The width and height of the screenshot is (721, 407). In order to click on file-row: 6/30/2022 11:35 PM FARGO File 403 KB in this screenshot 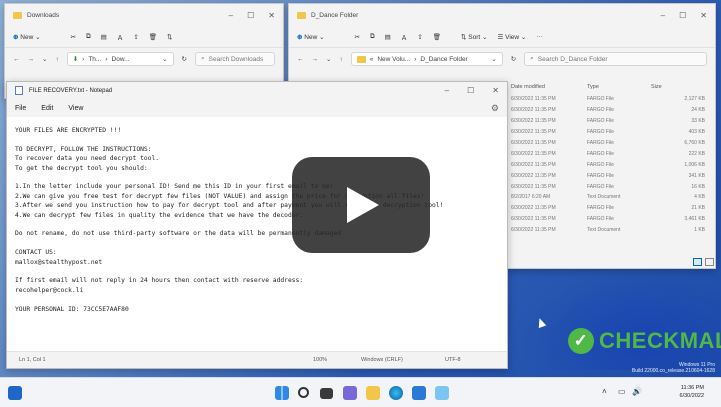, I will do `click(613, 132)`.